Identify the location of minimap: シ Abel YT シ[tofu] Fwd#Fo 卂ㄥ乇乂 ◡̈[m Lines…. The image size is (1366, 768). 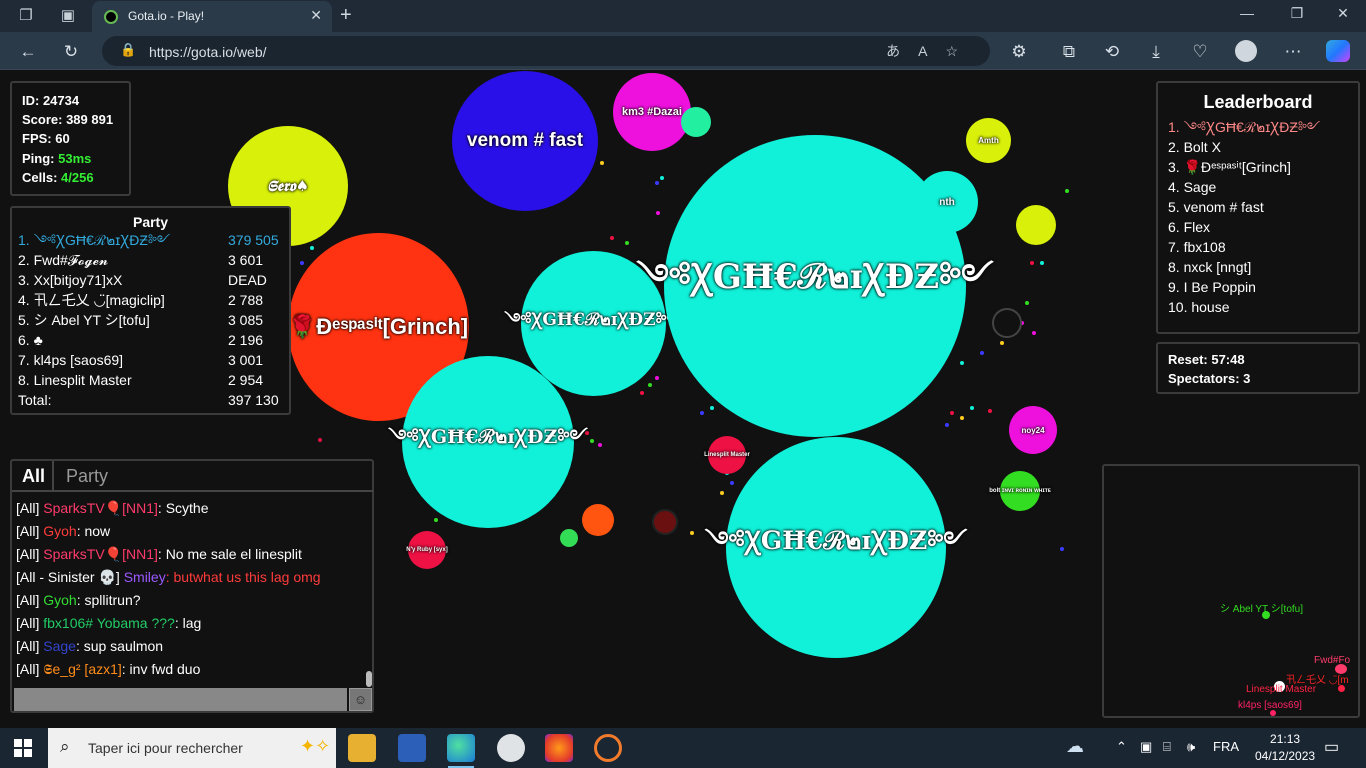
(1231, 591).